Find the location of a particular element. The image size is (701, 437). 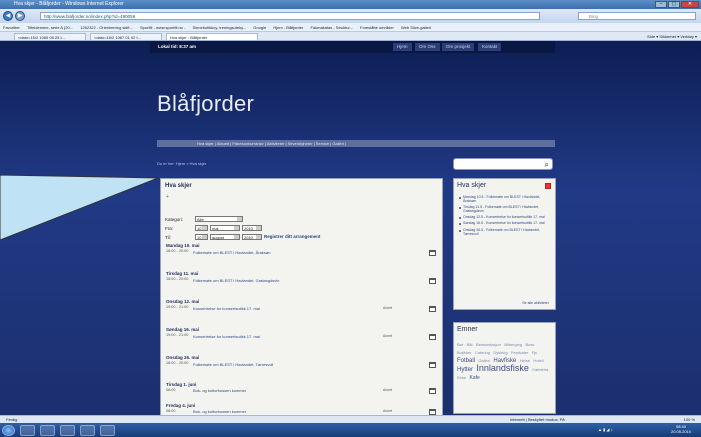

tag-link: Hotell is located at coordinates (538, 360).